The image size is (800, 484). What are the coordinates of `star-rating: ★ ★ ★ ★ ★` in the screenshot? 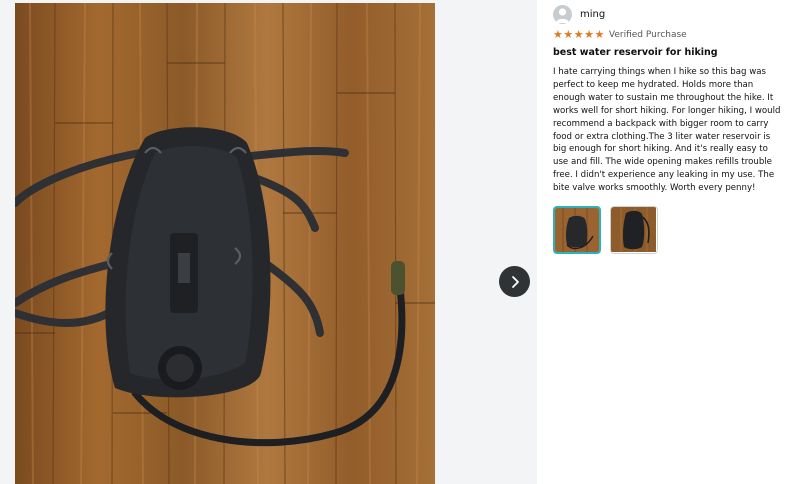 It's located at (579, 34).